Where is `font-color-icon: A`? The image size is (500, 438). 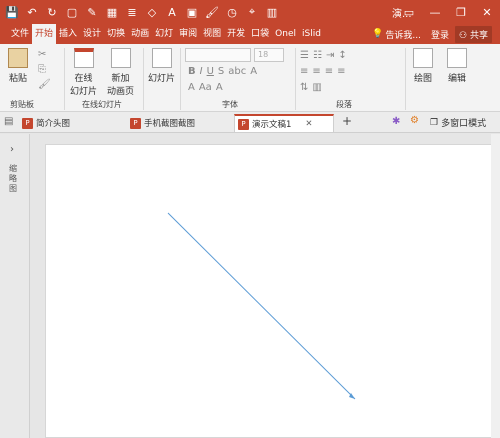
font-color-icon: A is located at coordinates (191, 87).